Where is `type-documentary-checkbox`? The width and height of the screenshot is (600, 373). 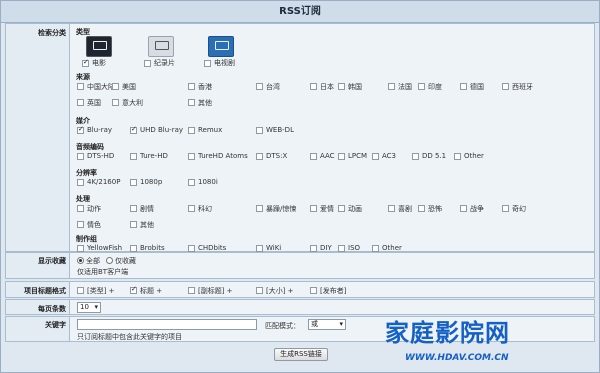 type-documentary-checkbox is located at coordinates (147, 63).